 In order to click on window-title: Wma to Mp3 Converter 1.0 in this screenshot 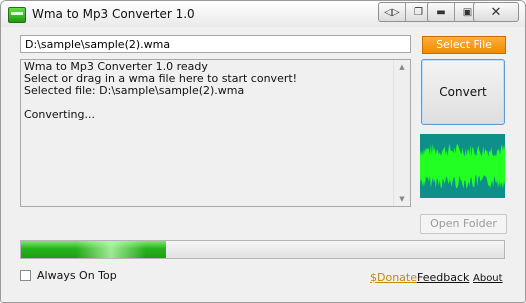, I will do `click(113, 14)`.